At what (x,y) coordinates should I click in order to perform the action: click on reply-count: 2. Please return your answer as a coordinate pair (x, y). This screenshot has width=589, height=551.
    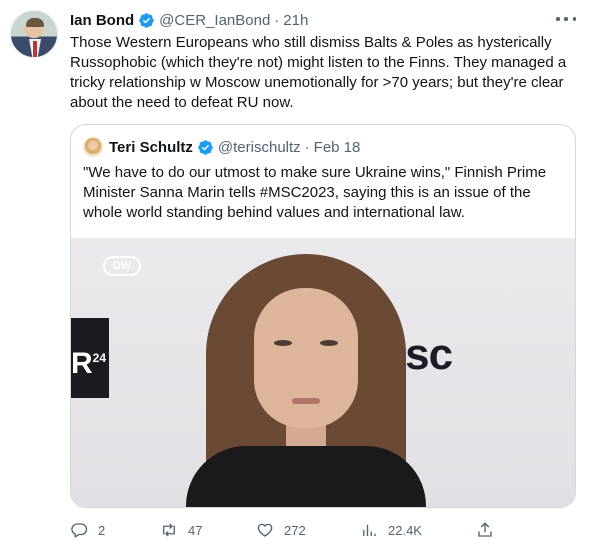
    Looking at the image, I should click on (102, 530).